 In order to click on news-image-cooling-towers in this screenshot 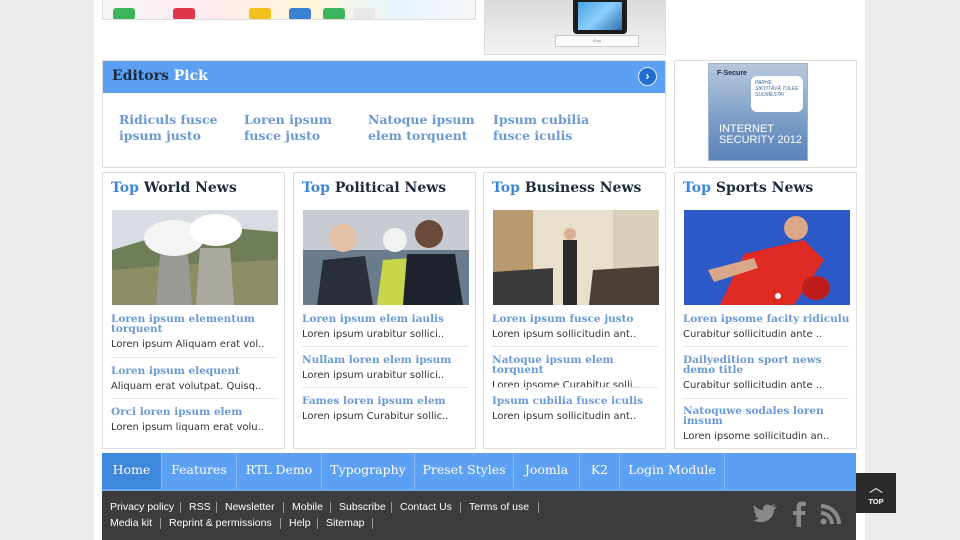, I will do `click(195, 257)`.